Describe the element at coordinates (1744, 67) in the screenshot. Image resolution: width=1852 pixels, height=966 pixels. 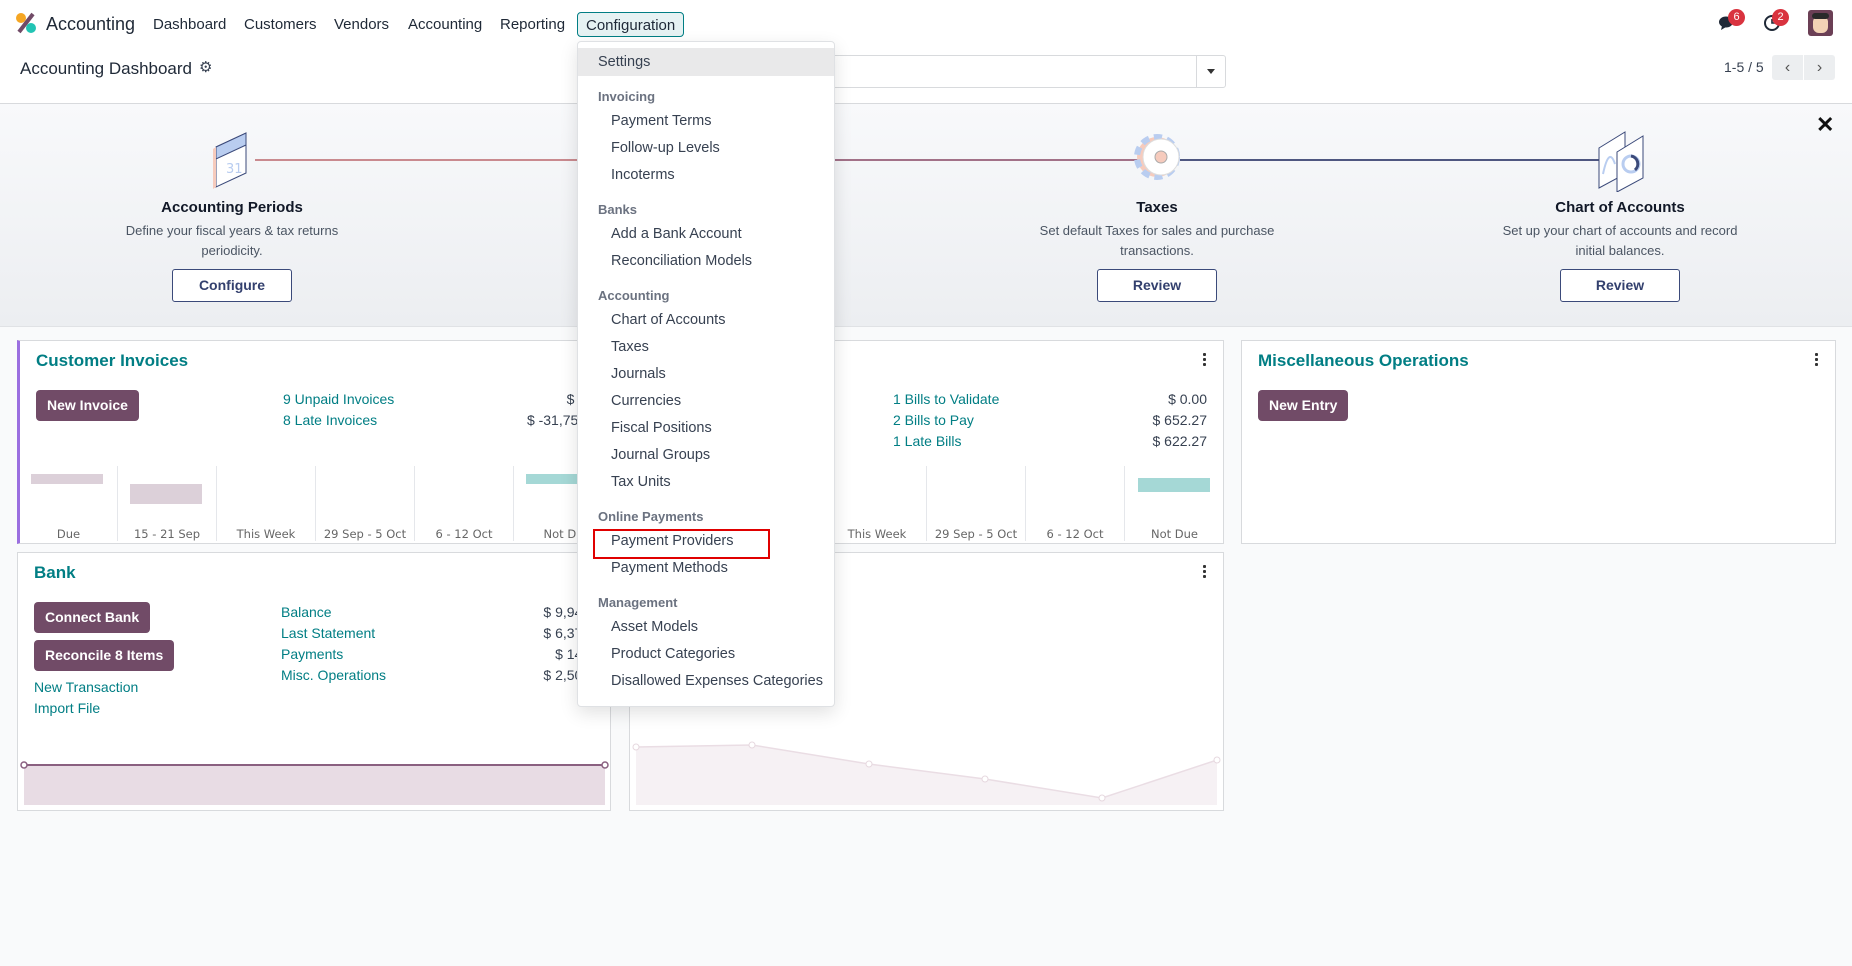
I see `pager-value: 1-5 / 5` at that location.